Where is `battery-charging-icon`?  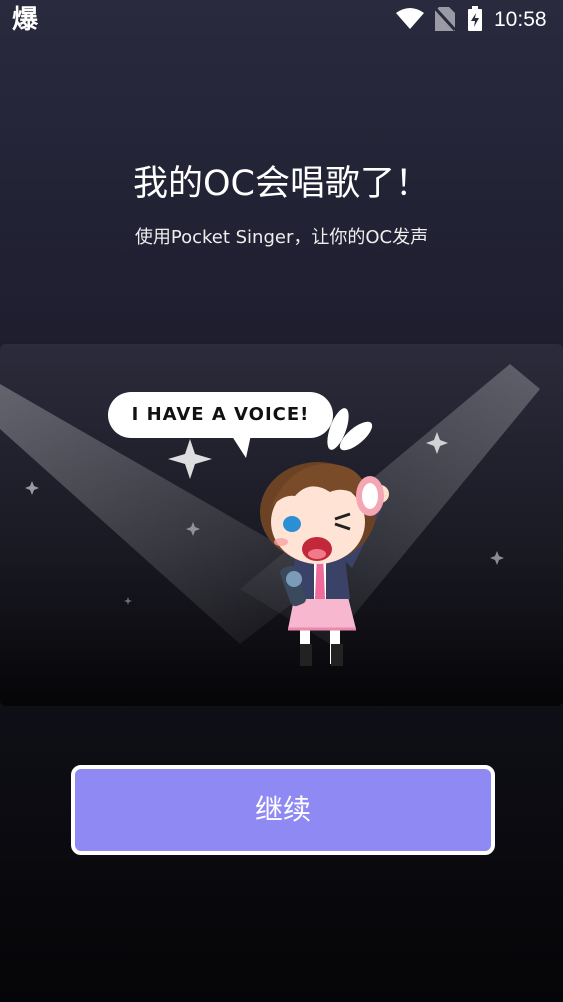
battery-charging-icon is located at coordinates (475, 18).